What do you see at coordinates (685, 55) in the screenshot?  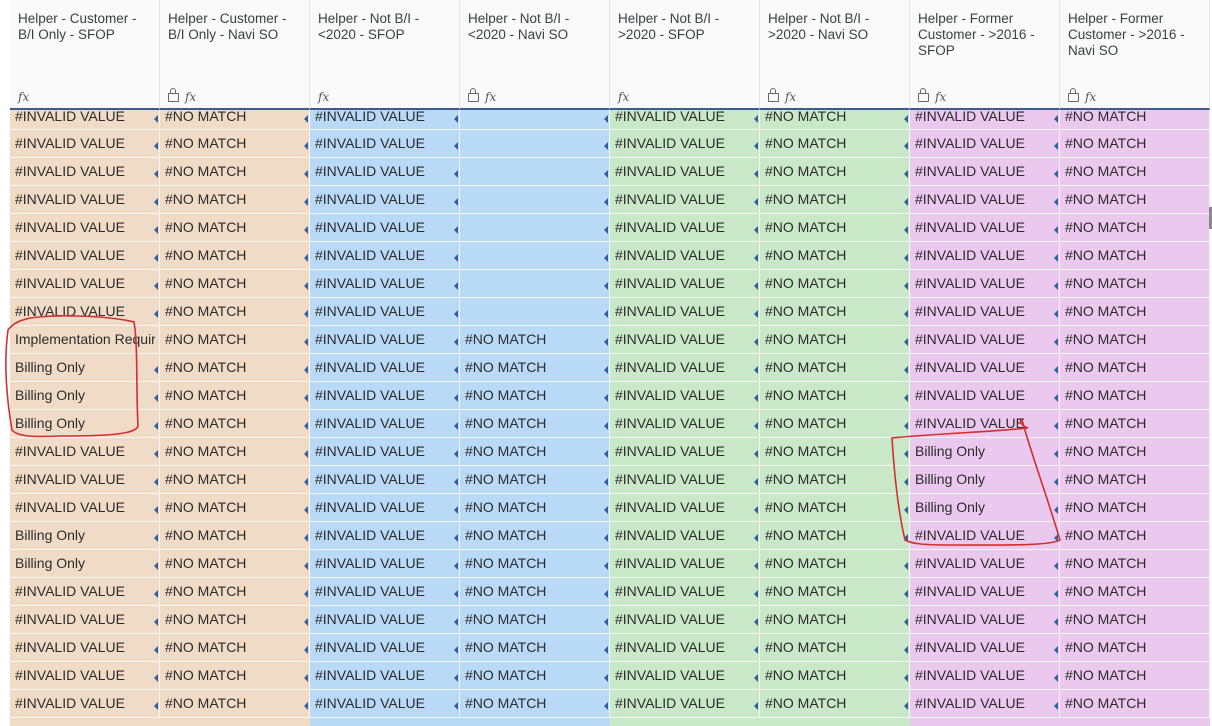 I see `column-header: Helper - Not B/I - >2020 - SFOP fx` at bounding box center [685, 55].